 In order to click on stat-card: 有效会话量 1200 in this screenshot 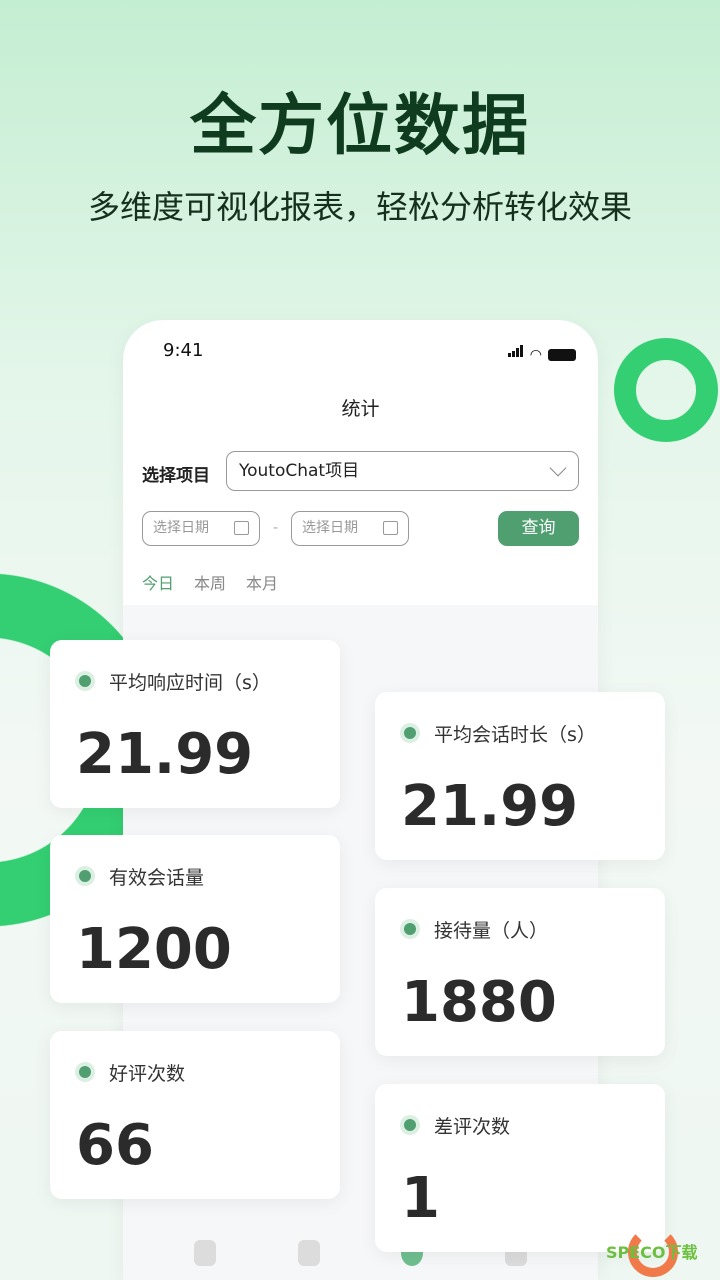, I will do `click(195, 919)`.